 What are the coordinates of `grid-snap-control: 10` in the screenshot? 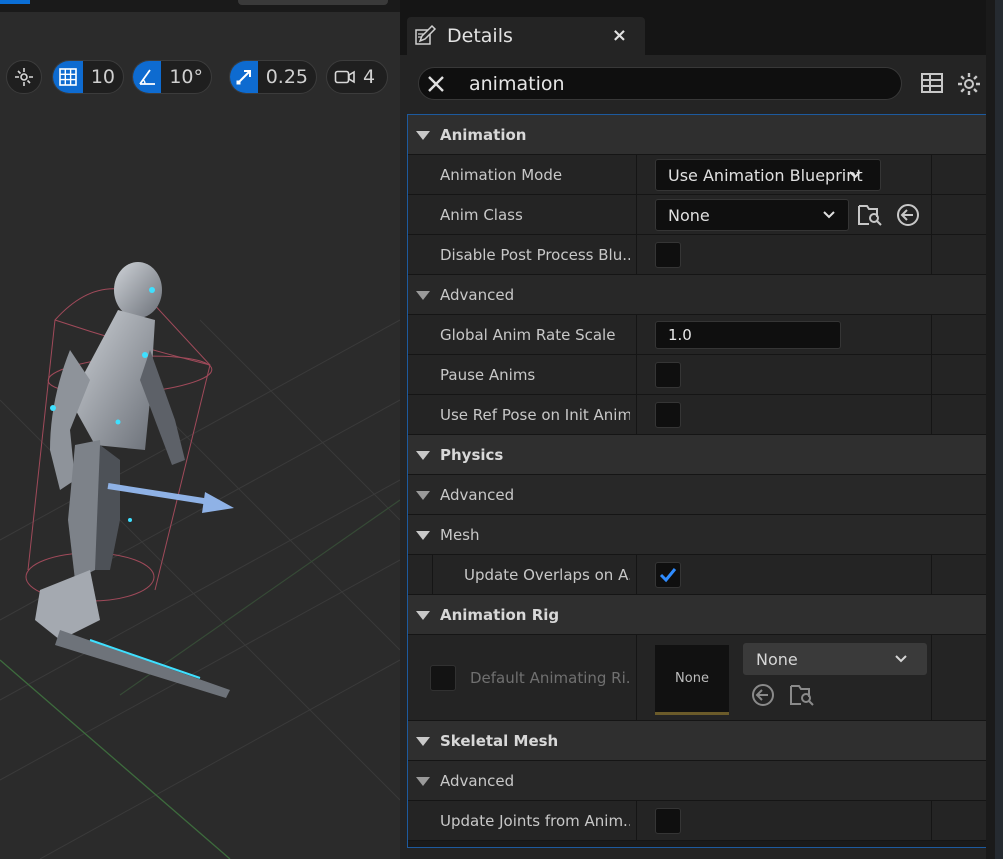 It's located at (88, 77).